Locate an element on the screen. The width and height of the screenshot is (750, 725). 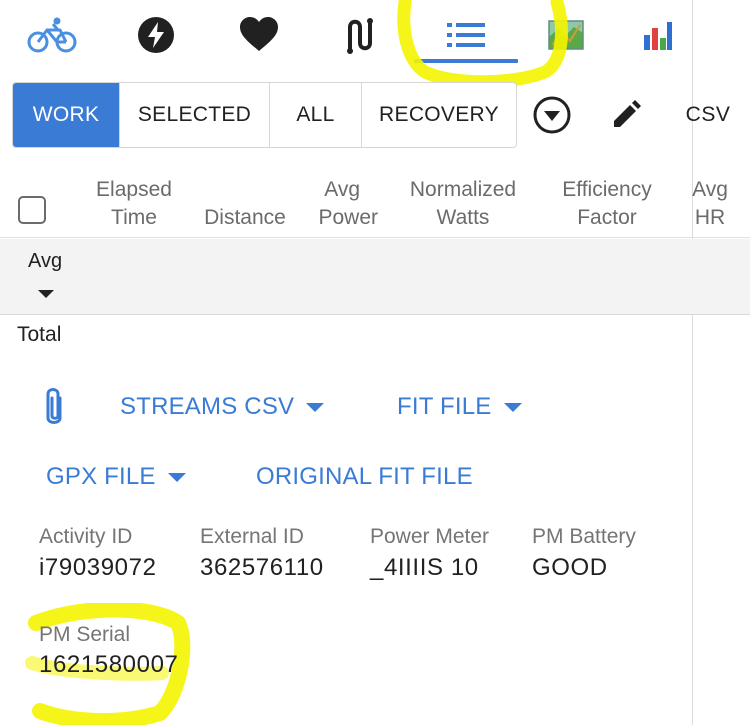
column-avg-hr: Avg HR is located at coordinates (710, 204).